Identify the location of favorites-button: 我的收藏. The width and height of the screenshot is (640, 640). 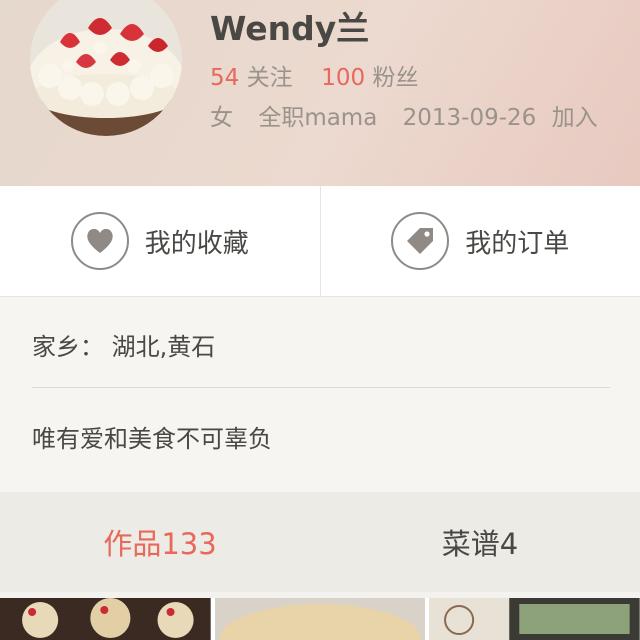
(160, 241).